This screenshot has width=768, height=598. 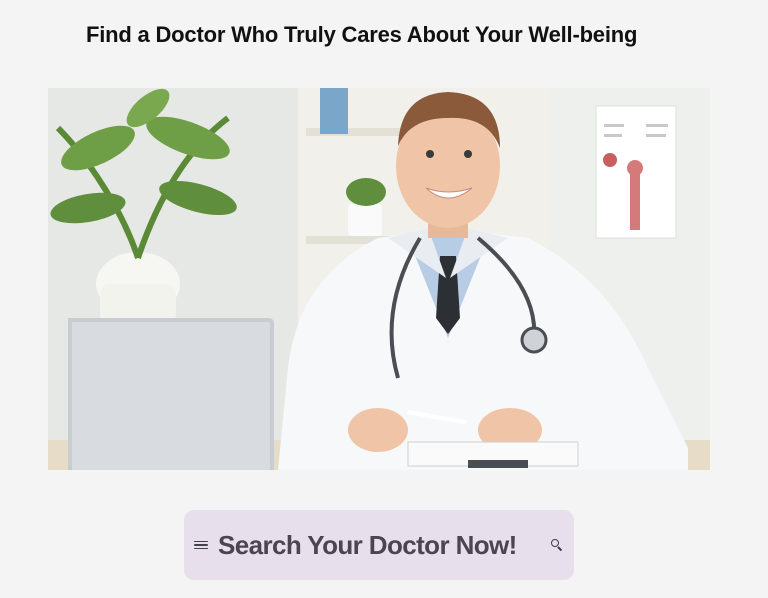 What do you see at coordinates (557, 545) in the screenshot?
I see `search-icon` at bounding box center [557, 545].